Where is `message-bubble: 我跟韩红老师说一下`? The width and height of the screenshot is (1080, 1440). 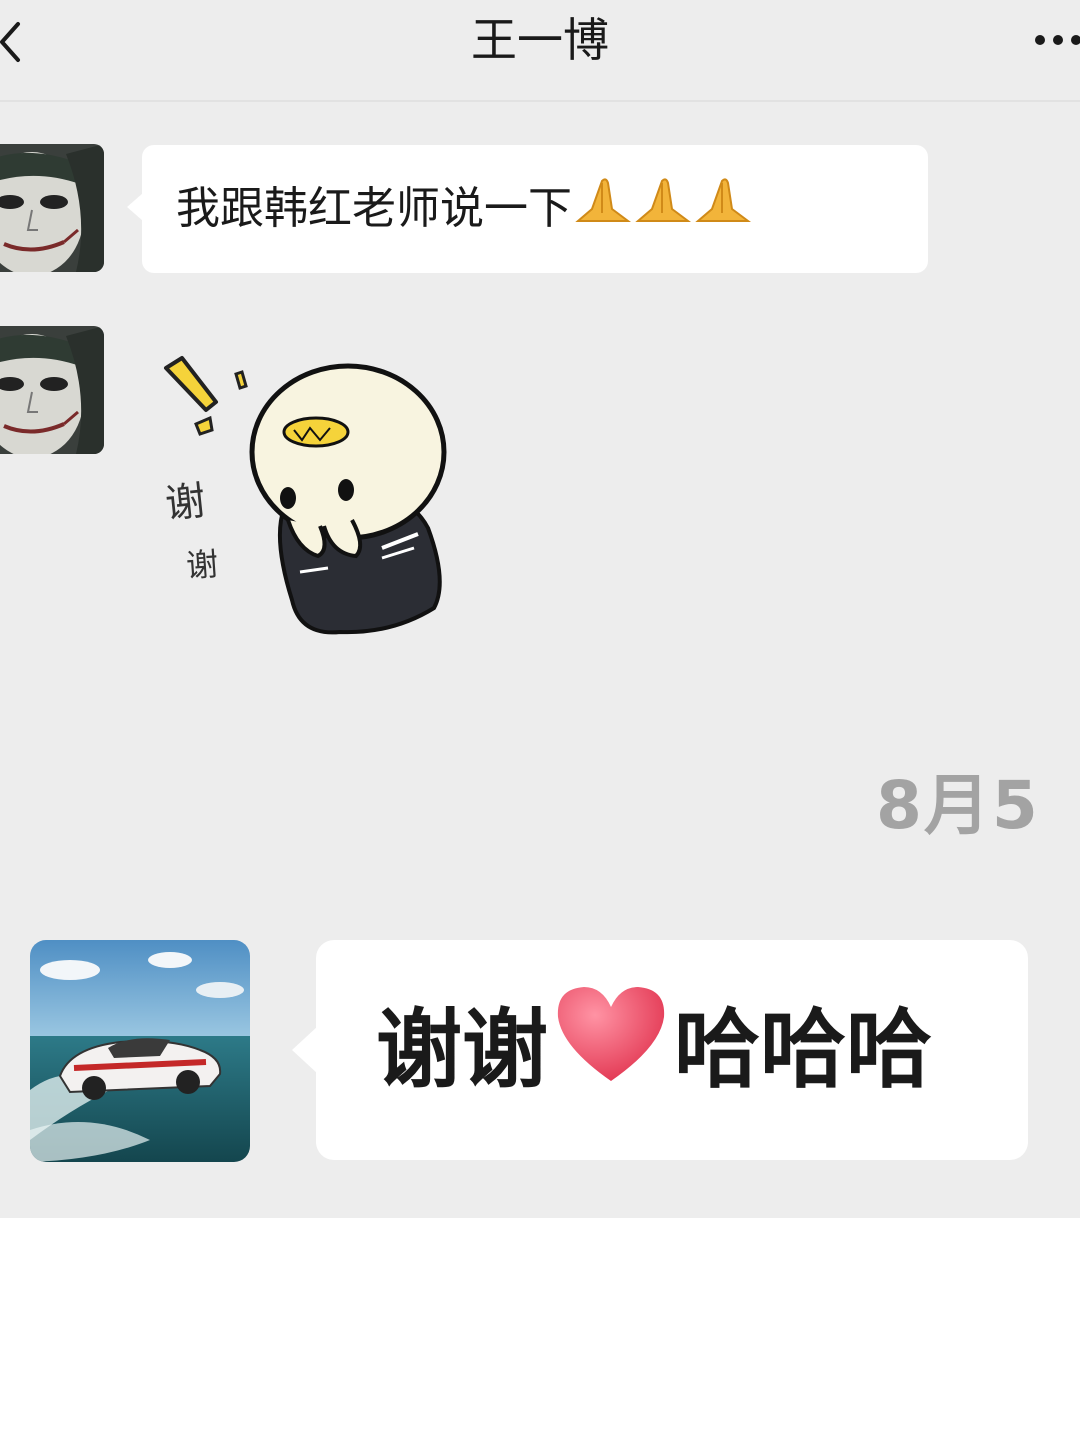 message-bubble: 我跟韩红老师说一下 is located at coordinates (527, 209).